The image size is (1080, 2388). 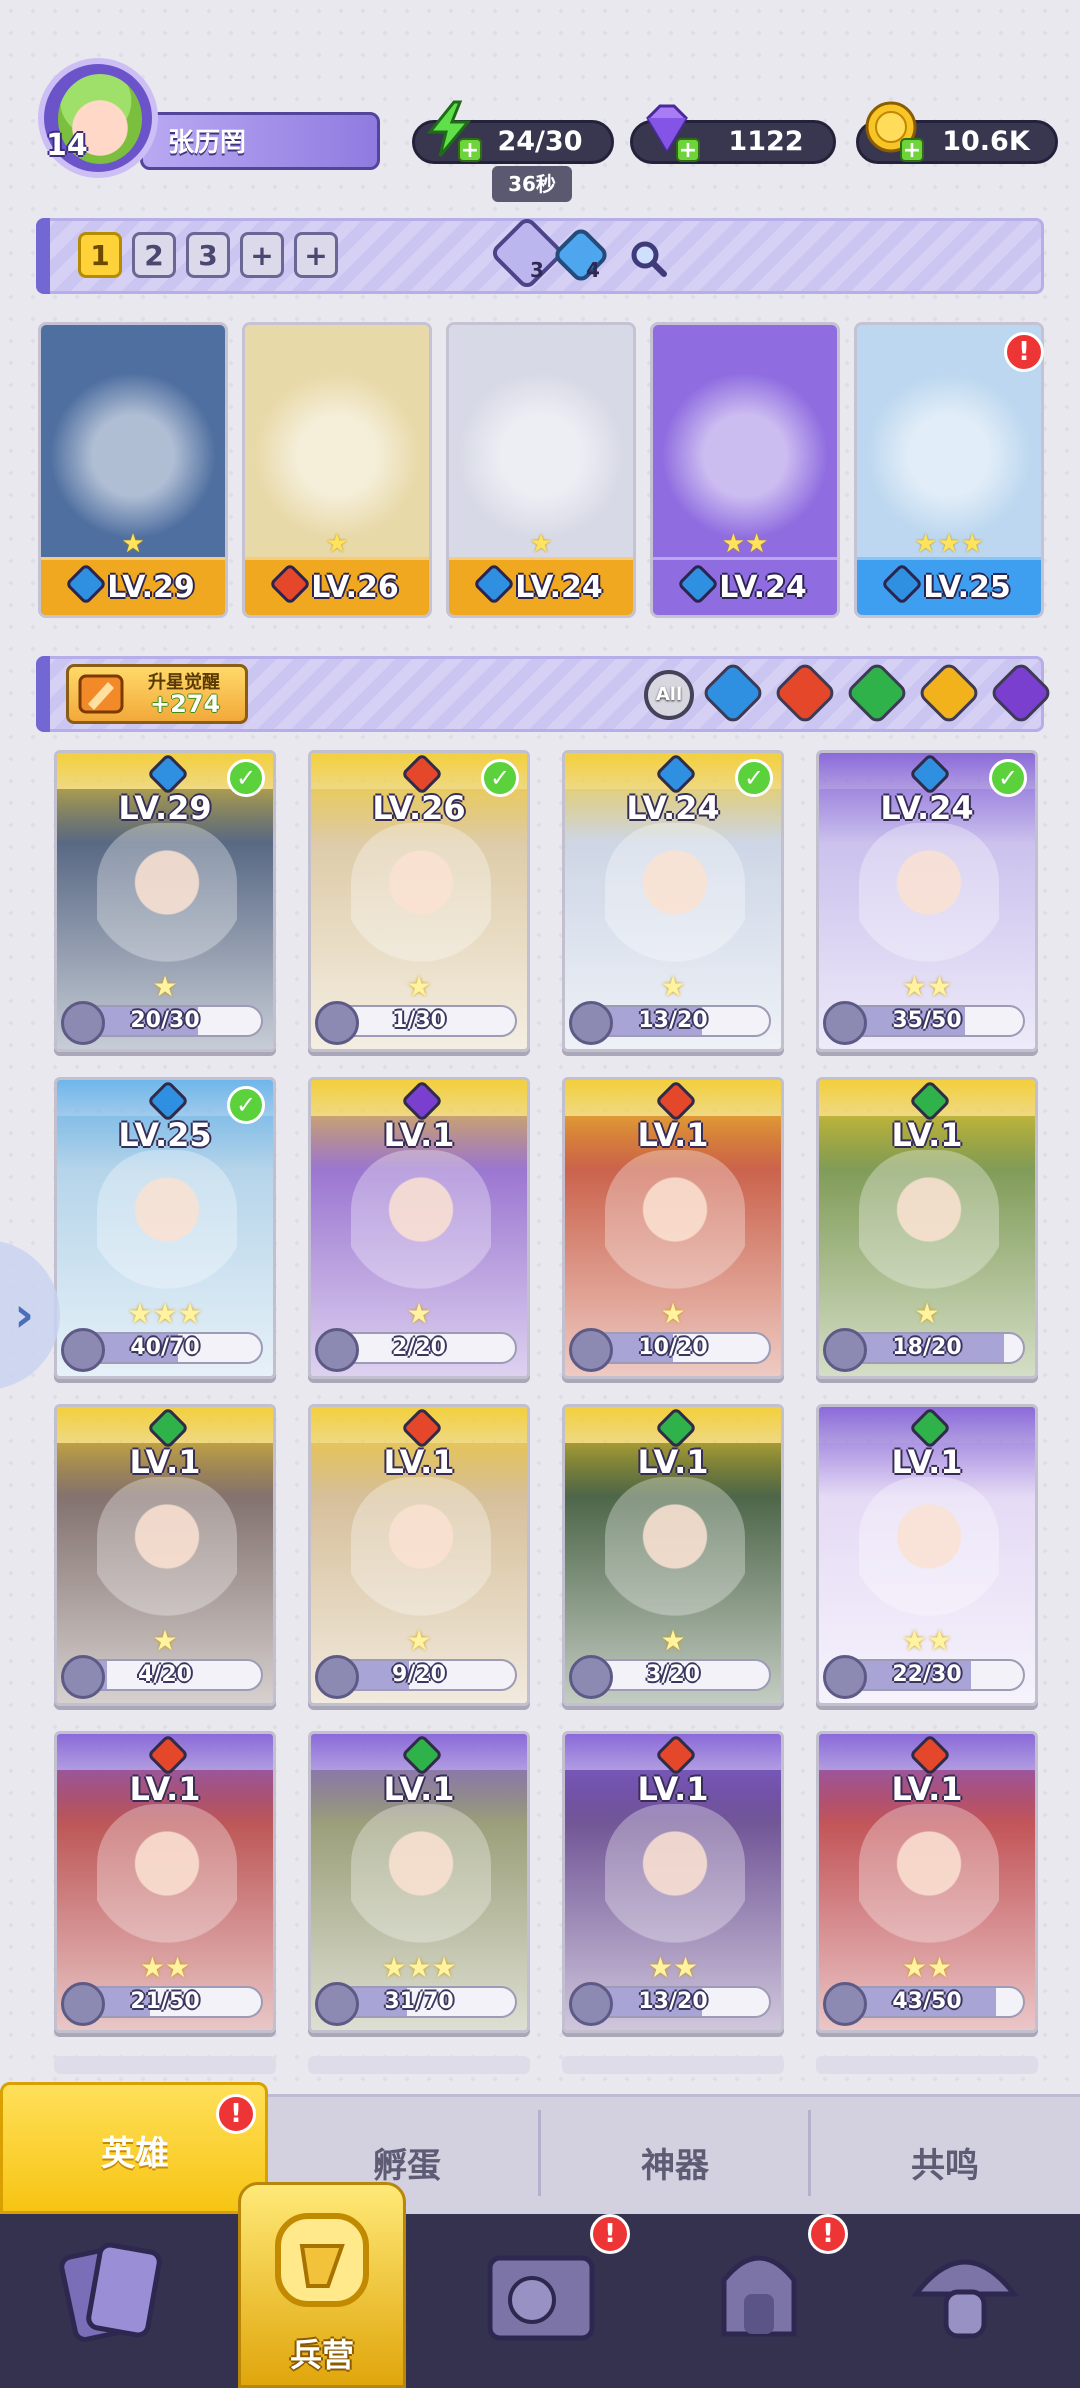 I want to click on hero-card: LV.1 ★★★ 31/70, so click(x=419, y=1882).